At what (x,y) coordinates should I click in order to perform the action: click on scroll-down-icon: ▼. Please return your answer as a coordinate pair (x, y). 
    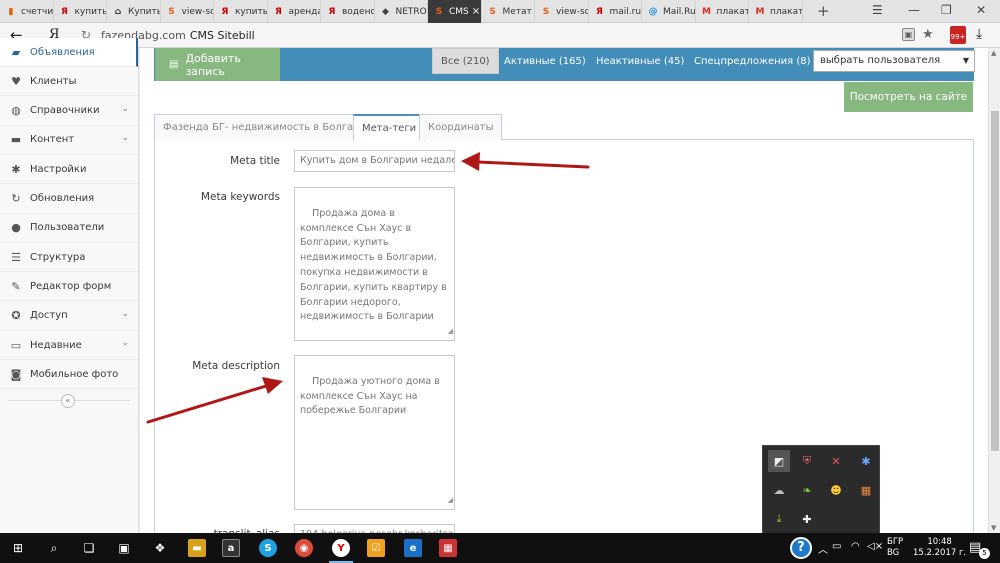
    Looking at the image, I should click on (993, 528).